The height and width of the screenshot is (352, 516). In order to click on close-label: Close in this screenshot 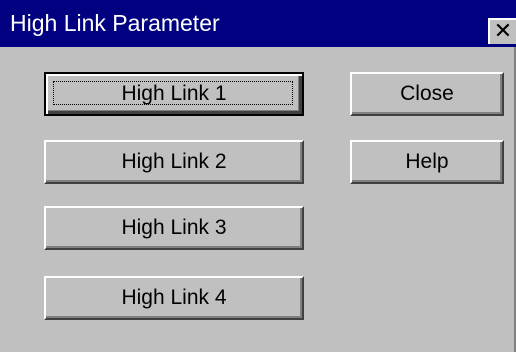, I will do `click(427, 93)`.